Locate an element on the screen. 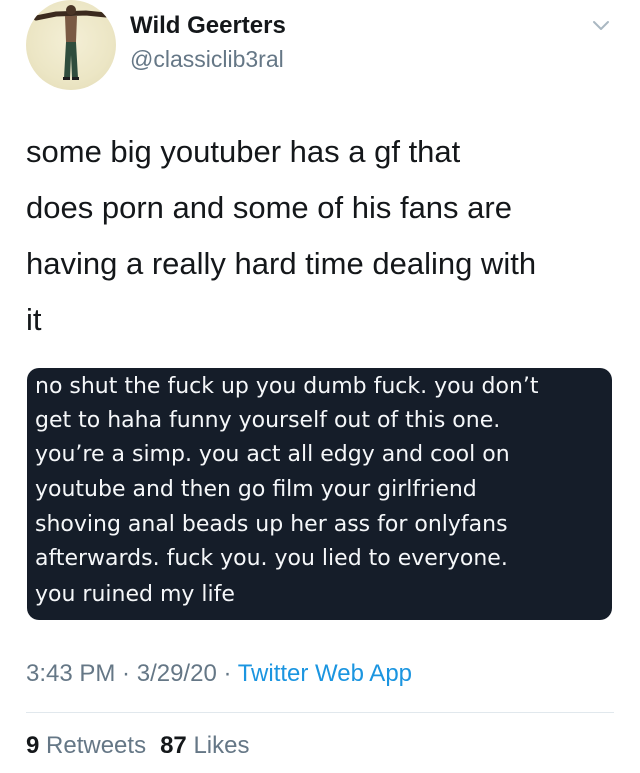  likes-count: 87 is located at coordinates (173, 745).